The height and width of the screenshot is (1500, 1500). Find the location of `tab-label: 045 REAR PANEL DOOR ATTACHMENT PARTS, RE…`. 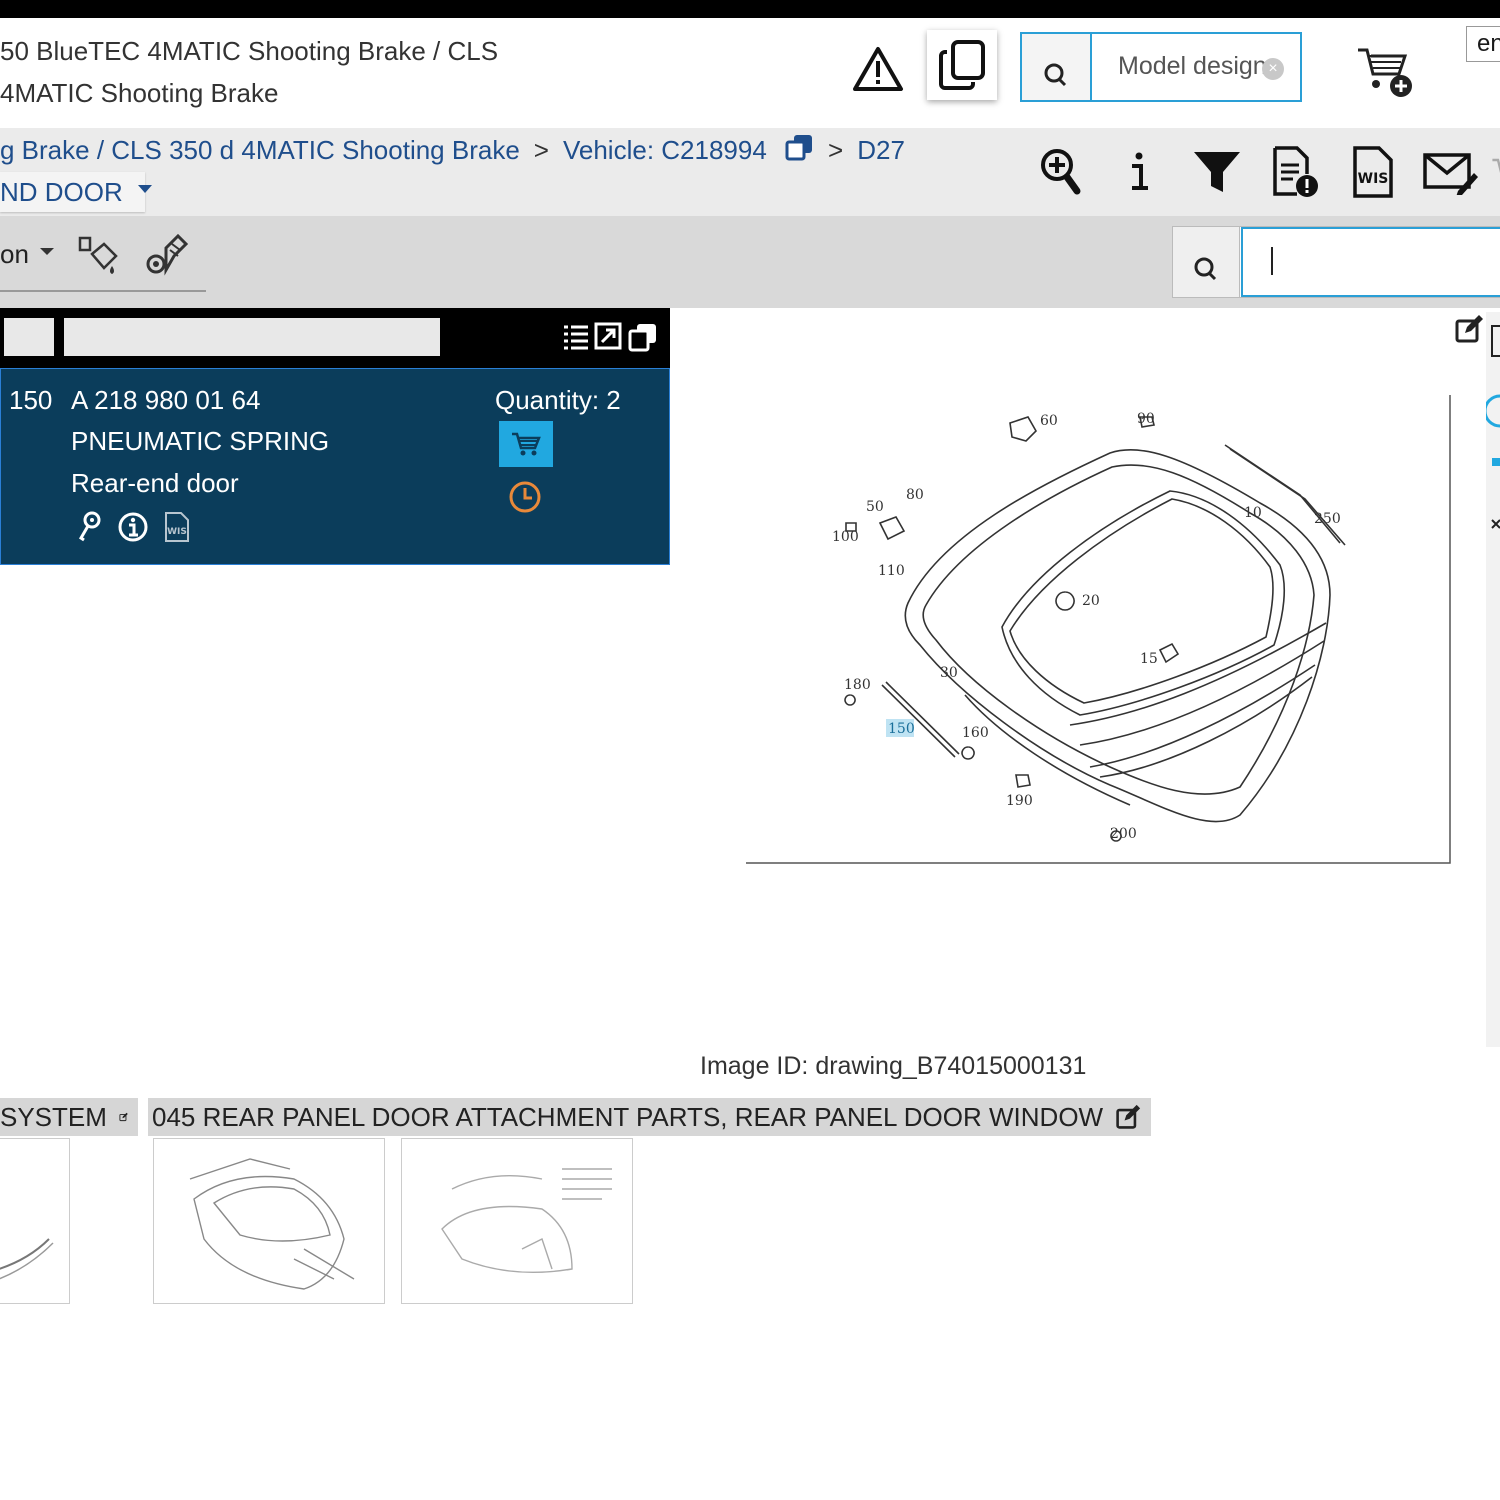

tab-label: 045 REAR PANEL DOOR ATTACHMENT PARTS, RE… is located at coordinates (628, 1117).